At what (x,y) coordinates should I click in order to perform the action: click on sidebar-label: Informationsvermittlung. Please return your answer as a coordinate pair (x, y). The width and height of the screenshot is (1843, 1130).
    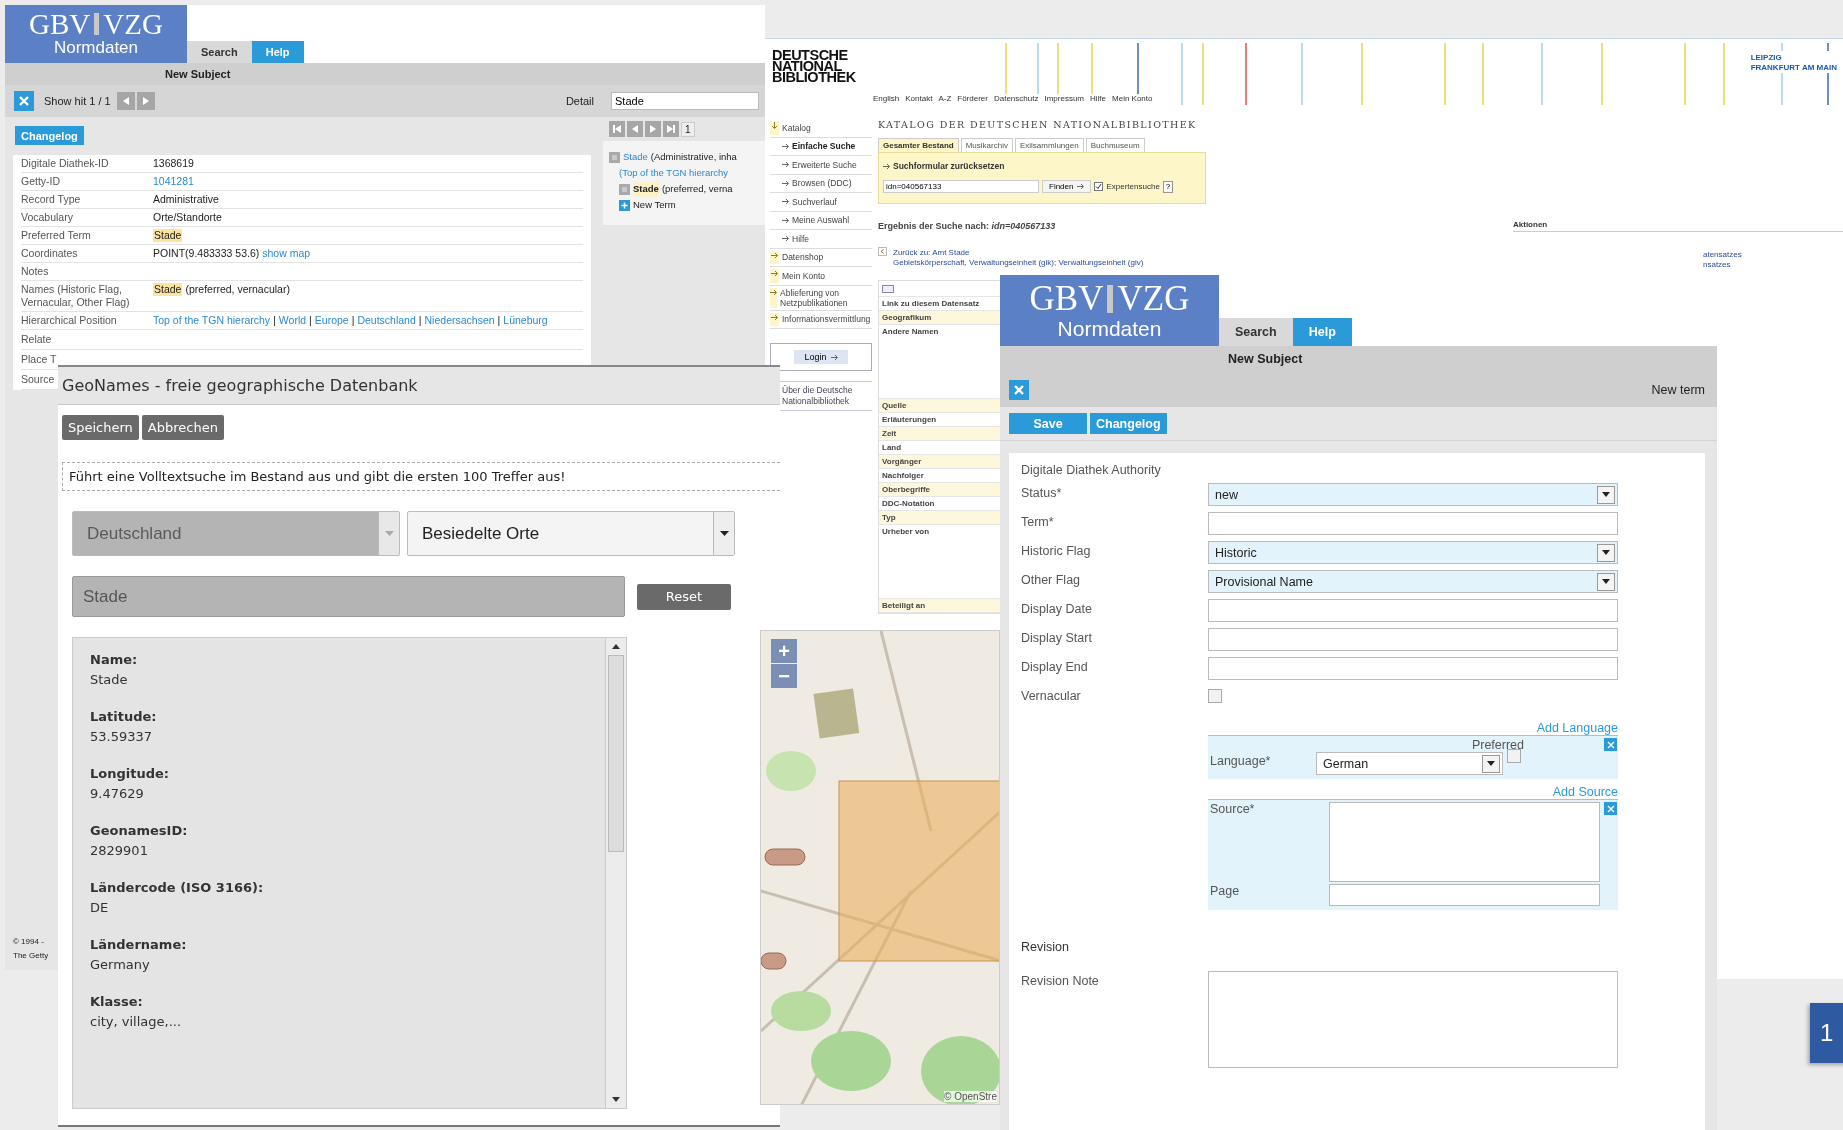
    Looking at the image, I should click on (826, 319).